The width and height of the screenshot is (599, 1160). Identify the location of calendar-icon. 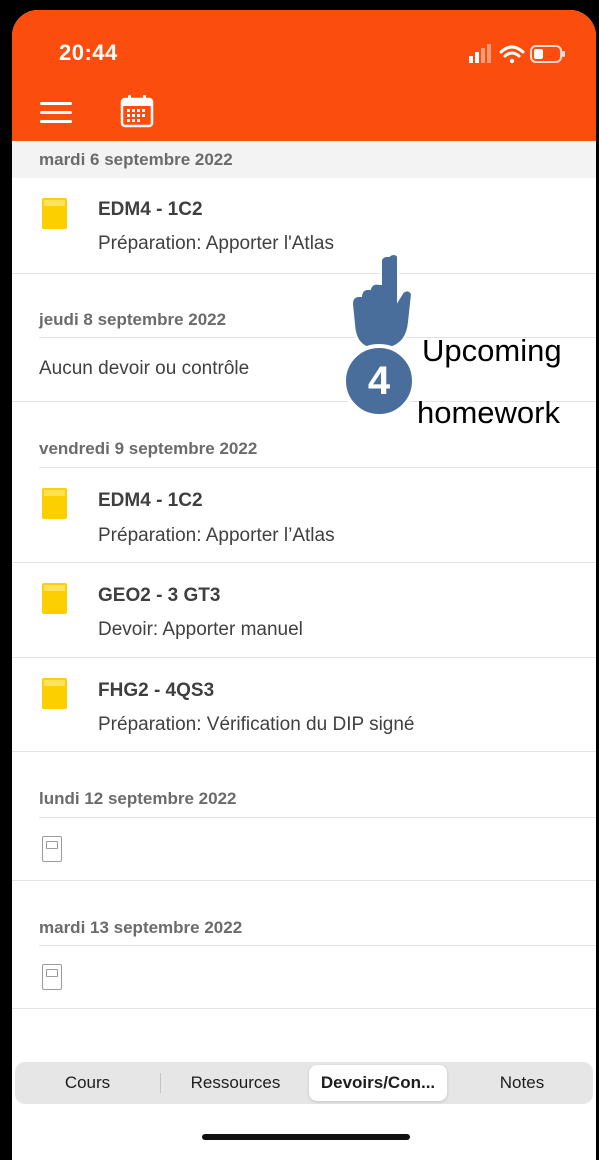
(137, 111).